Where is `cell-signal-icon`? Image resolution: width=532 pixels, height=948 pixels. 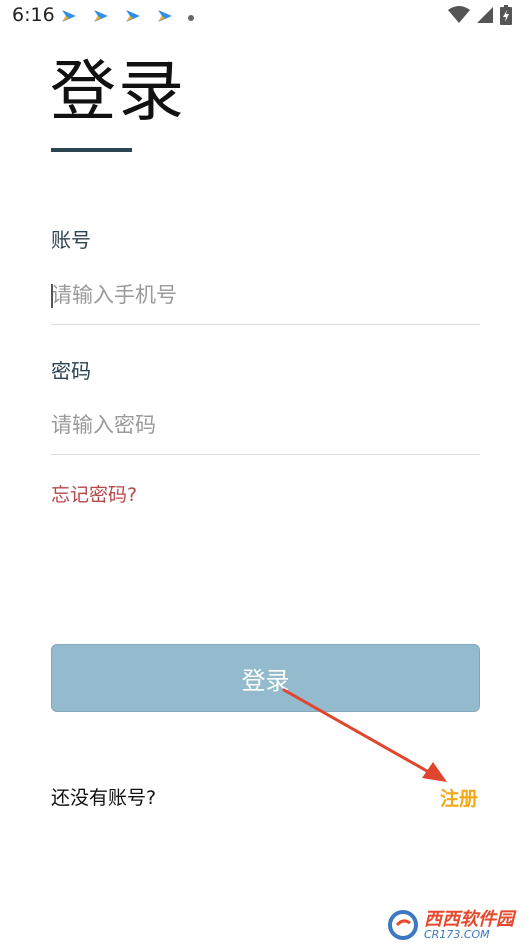 cell-signal-icon is located at coordinates (485, 15).